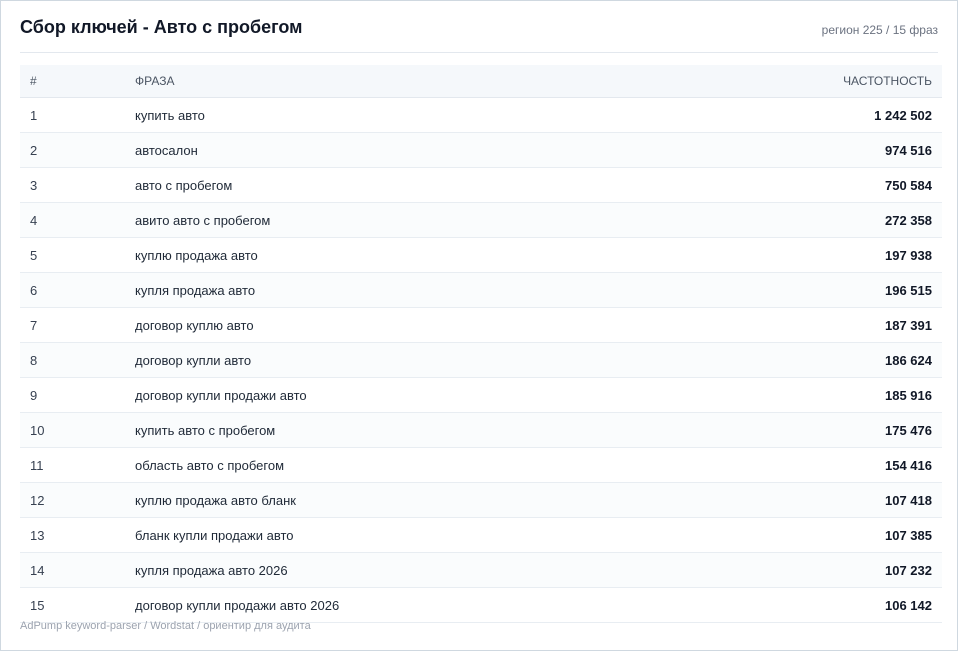 Image resolution: width=960 pixels, height=653 pixels. What do you see at coordinates (37, 500) in the screenshot?
I see `row-number: 12` at bounding box center [37, 500].